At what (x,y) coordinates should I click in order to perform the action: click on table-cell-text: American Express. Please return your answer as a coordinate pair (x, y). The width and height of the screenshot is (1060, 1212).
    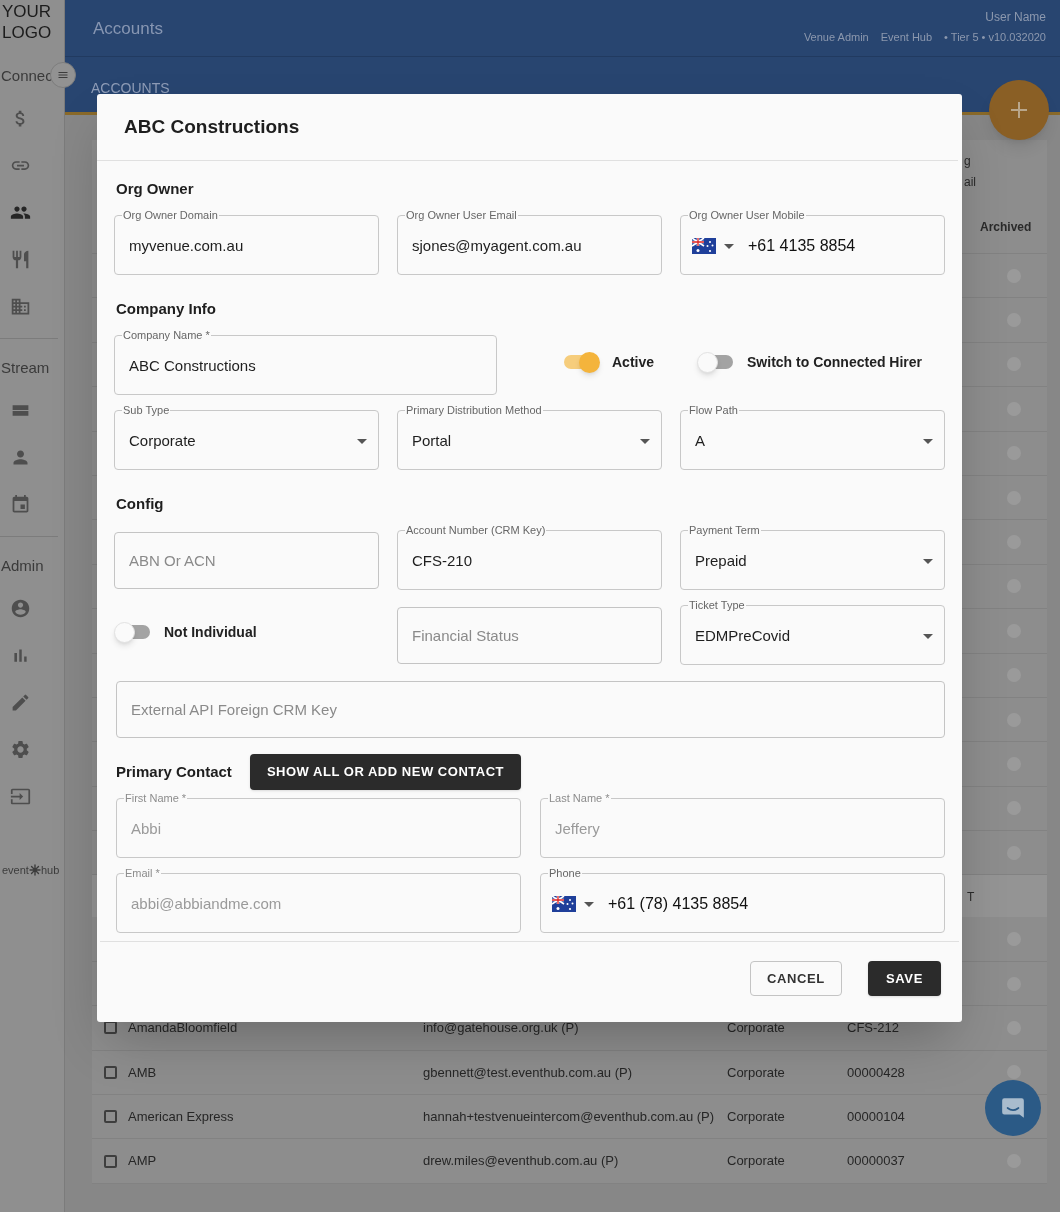
    Looking at the image, I should click on (181, 1116).